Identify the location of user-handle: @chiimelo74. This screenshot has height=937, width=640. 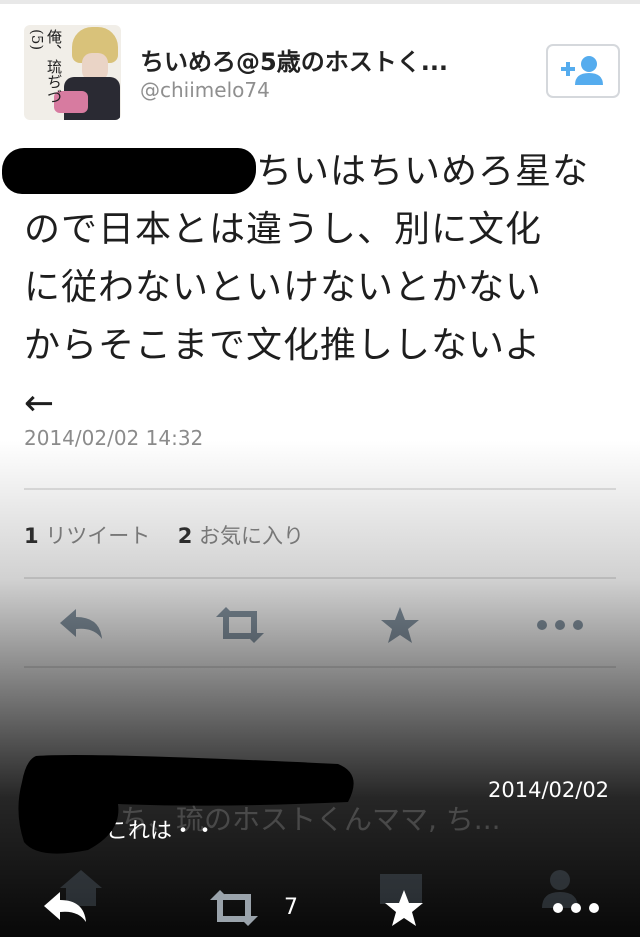
(205, 90).